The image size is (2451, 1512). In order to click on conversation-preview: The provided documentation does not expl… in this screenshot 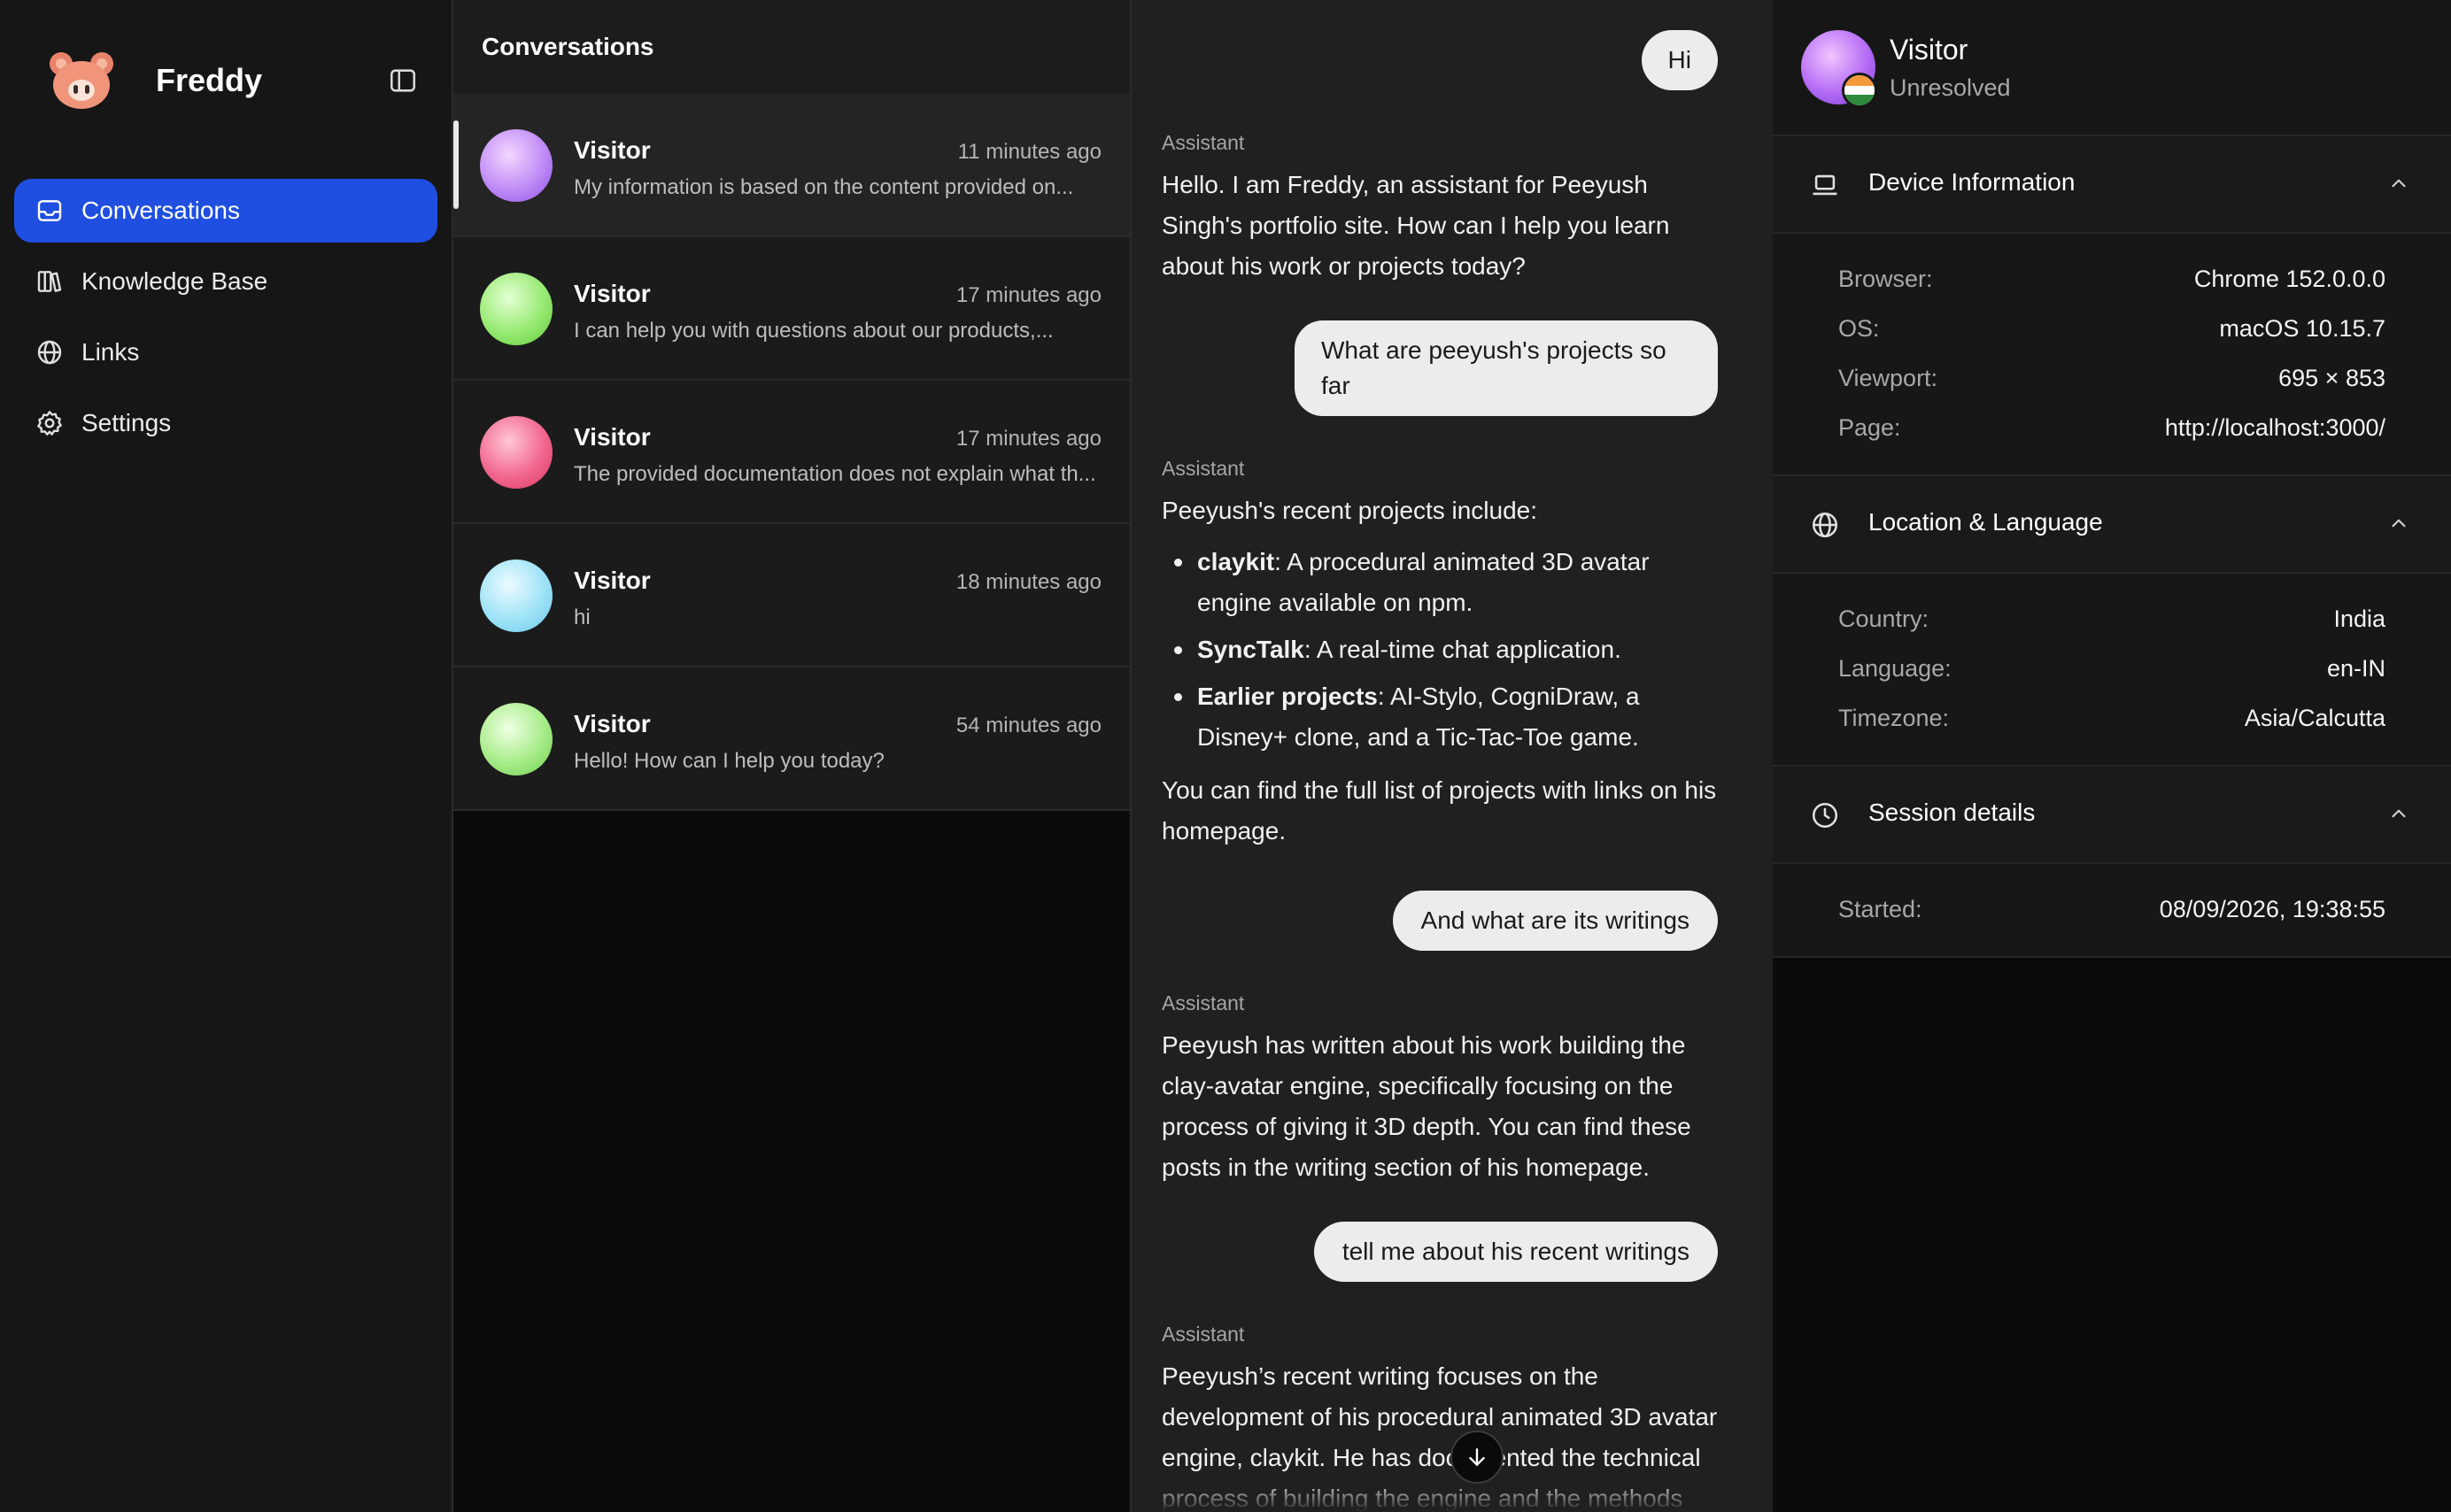, I will do `click(835, 474)`.